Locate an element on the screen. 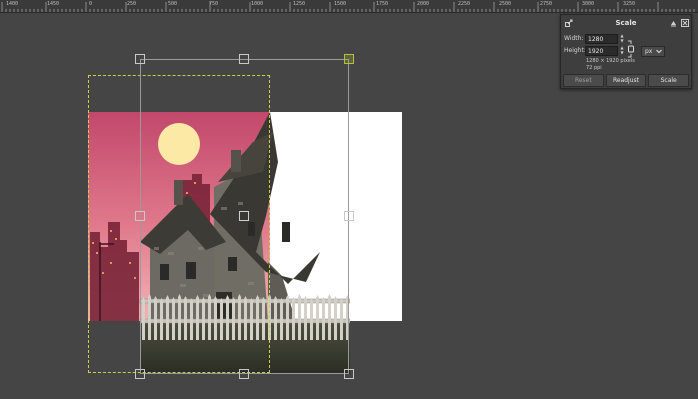 The height and width of the screenshot is (399, 698). ruler-label: 3250 is located at coordinates (629, 4).